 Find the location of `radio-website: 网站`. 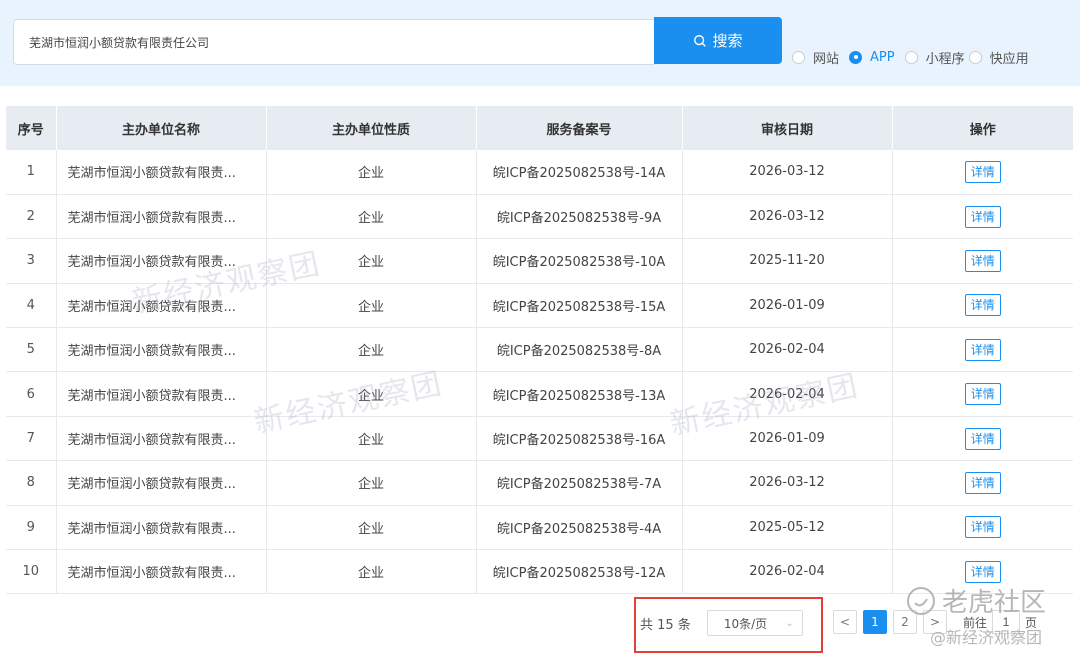

radio-website: 网站 is located at coordinates (815, 57).